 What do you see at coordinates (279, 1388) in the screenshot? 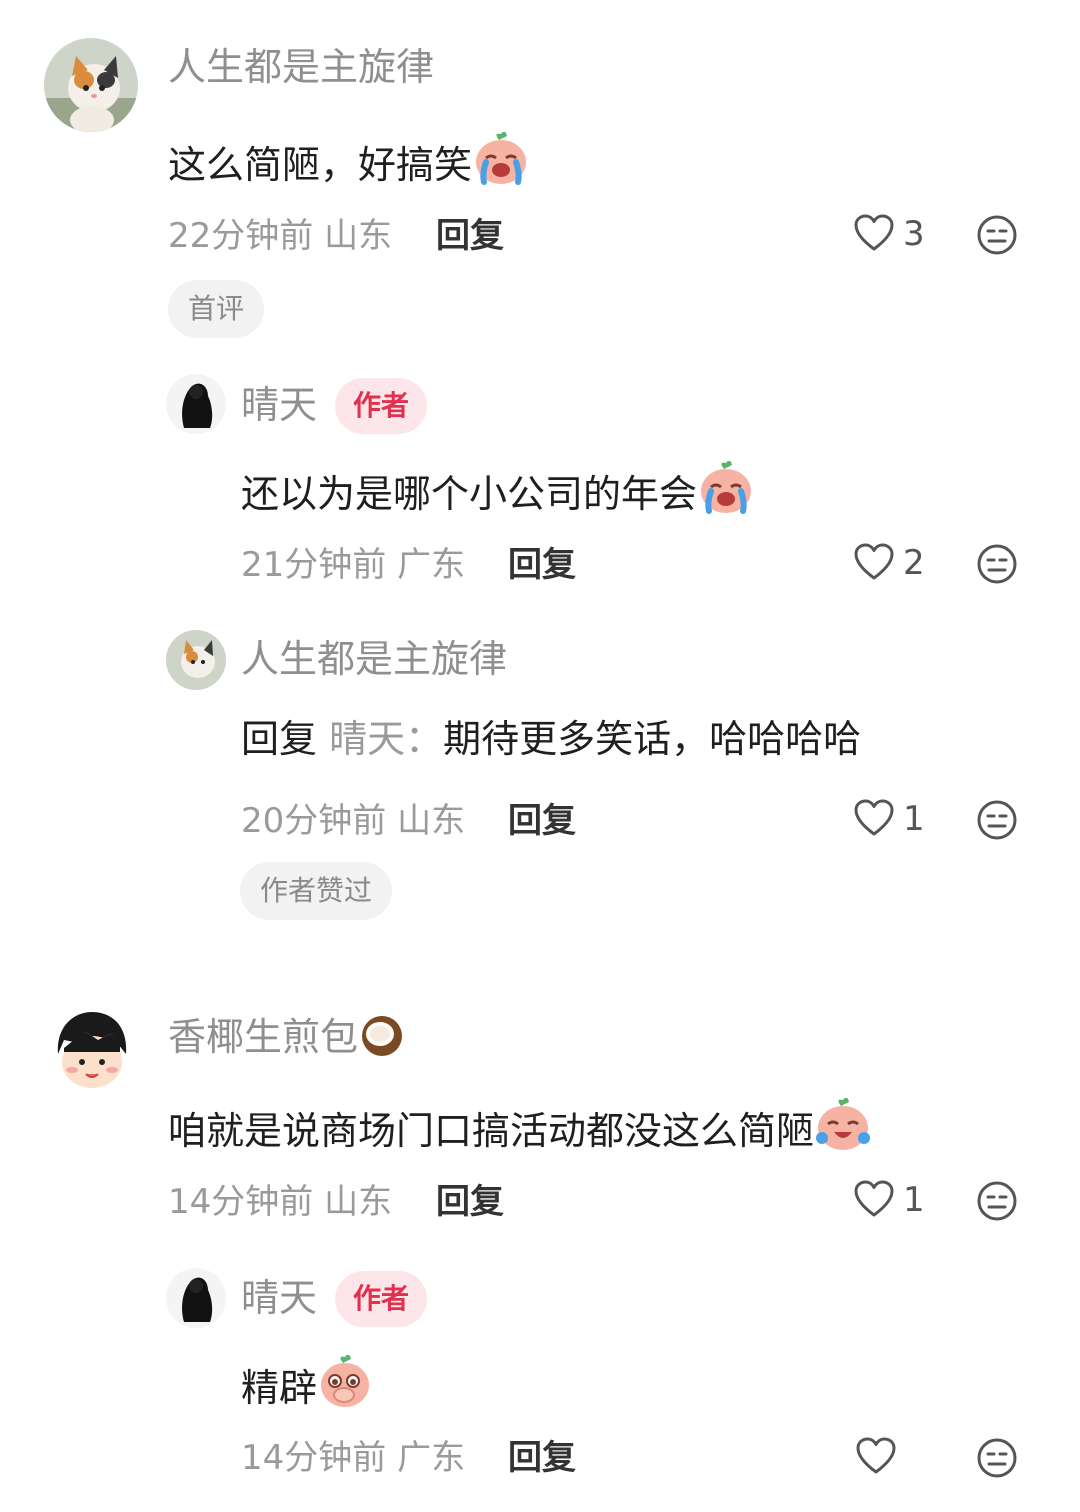
I see `comment-text-content: 精辟` at bounding box center [279, 1388].